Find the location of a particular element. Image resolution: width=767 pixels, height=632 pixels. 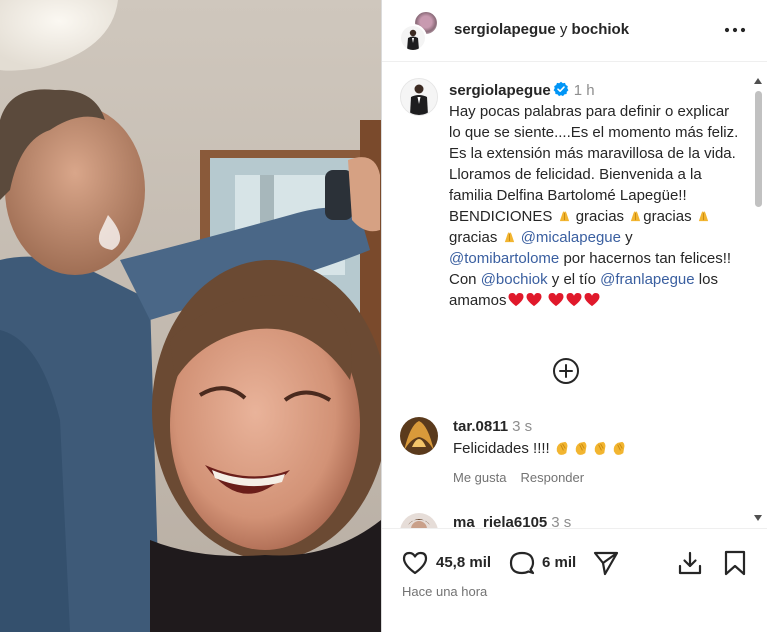

collab-avatars is located at coordinates (420, 31).